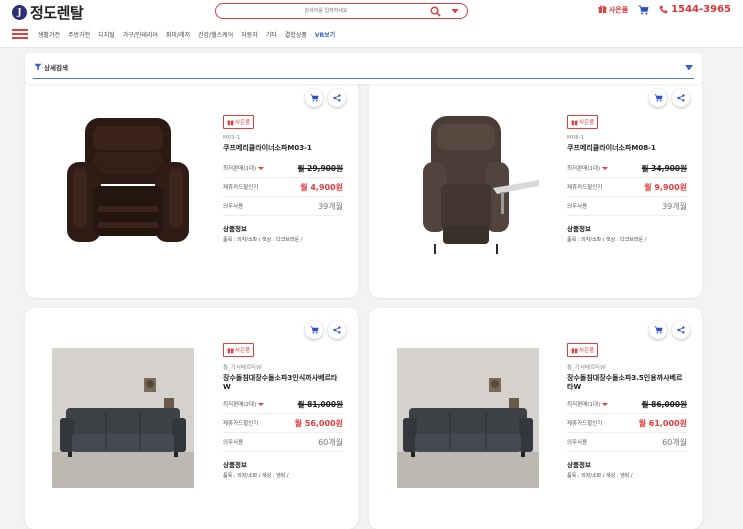 This screenshot has height=529, width=743. I want to click on price-label: 최저판매(2대), so click(240, 405).